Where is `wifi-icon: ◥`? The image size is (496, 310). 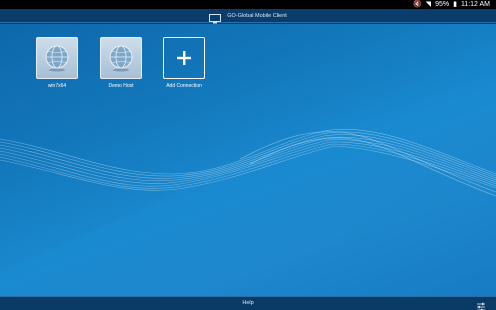
wifi-icon: ◥ is located at coordinates (428, 4).